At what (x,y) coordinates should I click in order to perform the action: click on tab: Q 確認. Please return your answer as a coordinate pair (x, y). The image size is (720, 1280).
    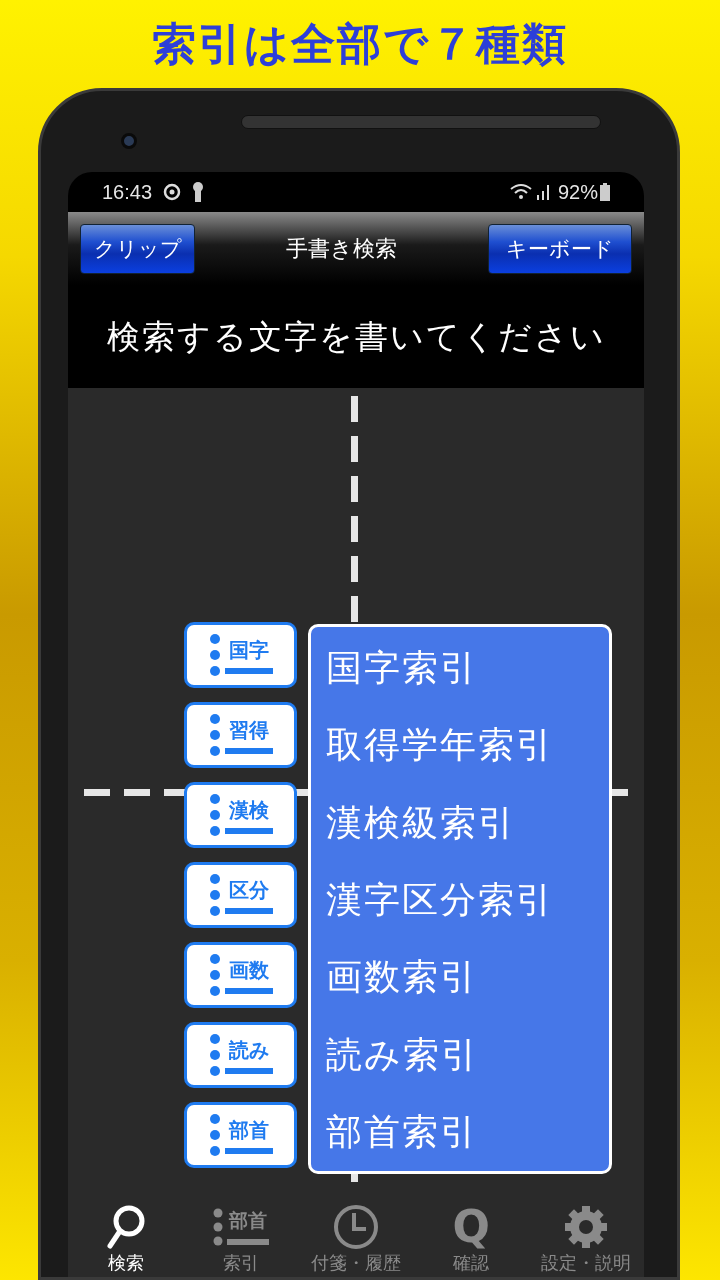
    Looking at the image, I should click on (471, 1239).